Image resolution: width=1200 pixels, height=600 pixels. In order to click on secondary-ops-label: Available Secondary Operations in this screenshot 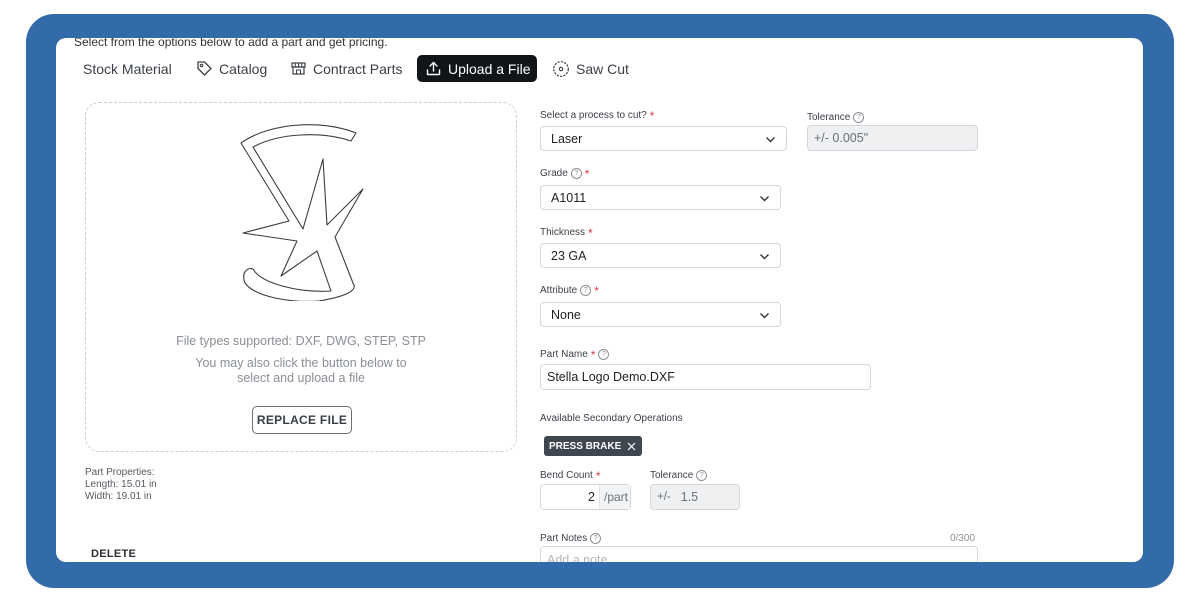, I will do `click(611, 418)`.